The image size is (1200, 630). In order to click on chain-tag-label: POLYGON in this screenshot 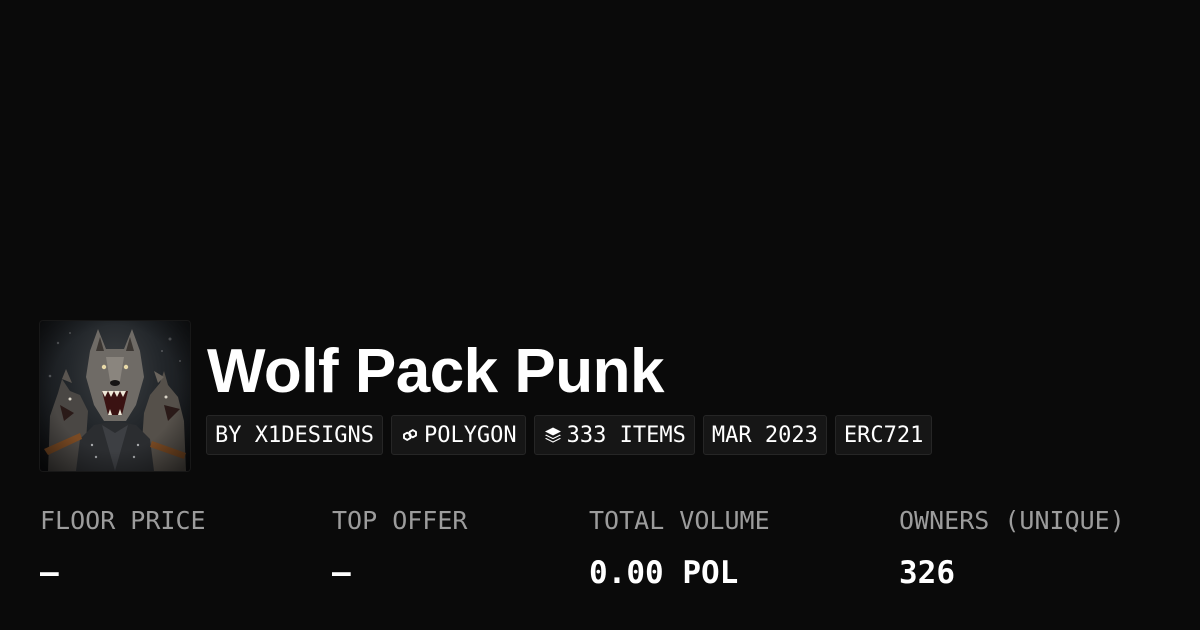, I will do `click(470, 435)`.